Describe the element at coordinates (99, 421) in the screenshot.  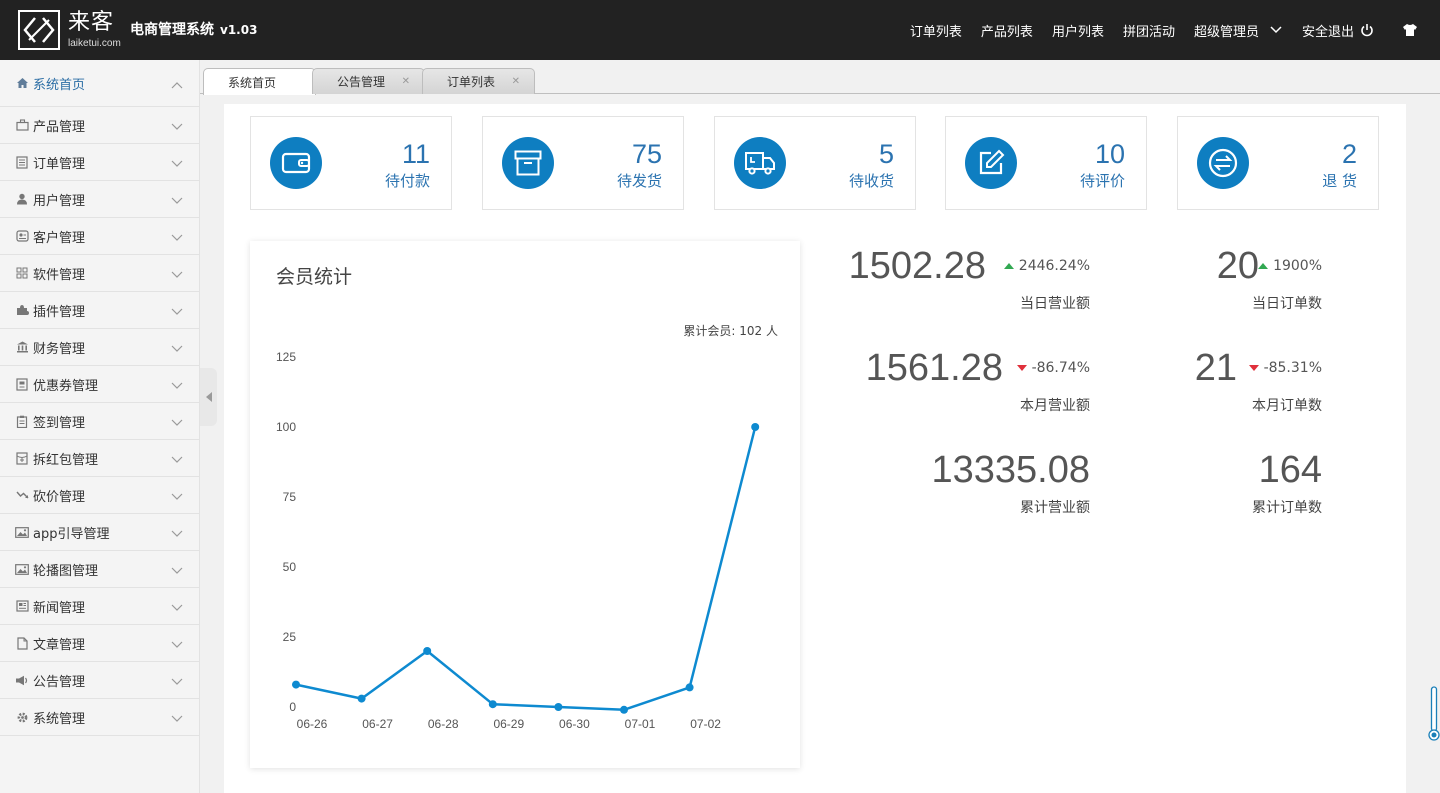
I see `sidebar-item: 签到管理` at that location.